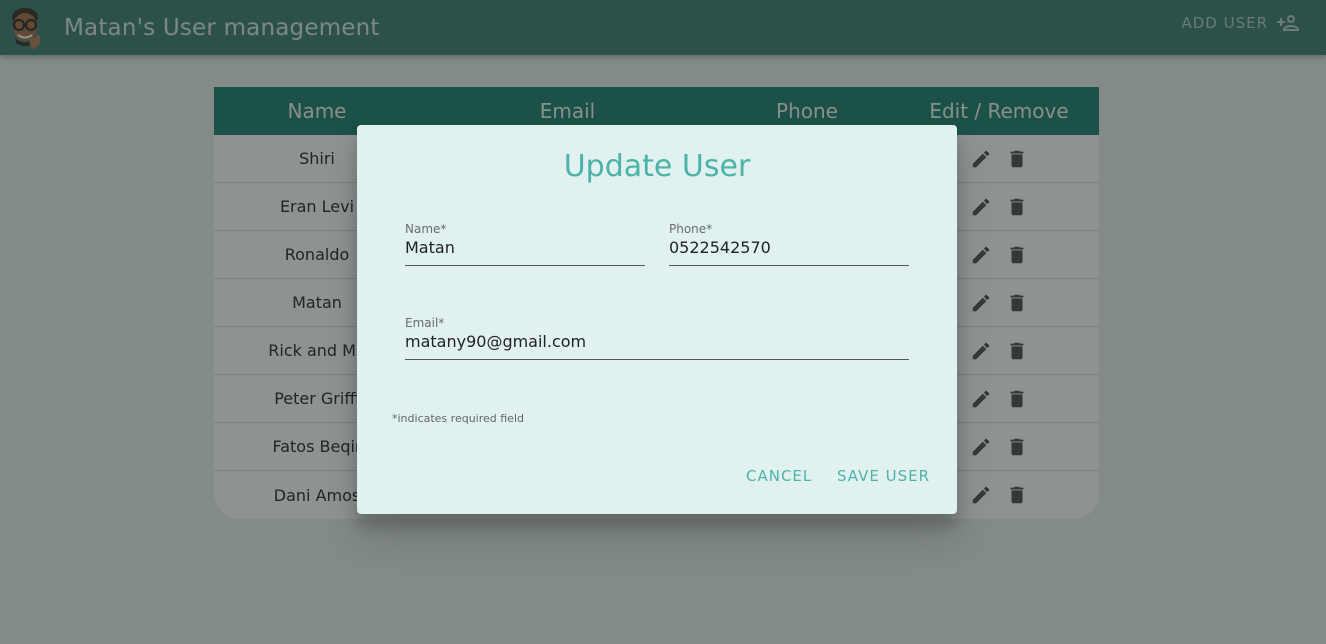  I want to click on name-input: Matan, so click(525, 249).